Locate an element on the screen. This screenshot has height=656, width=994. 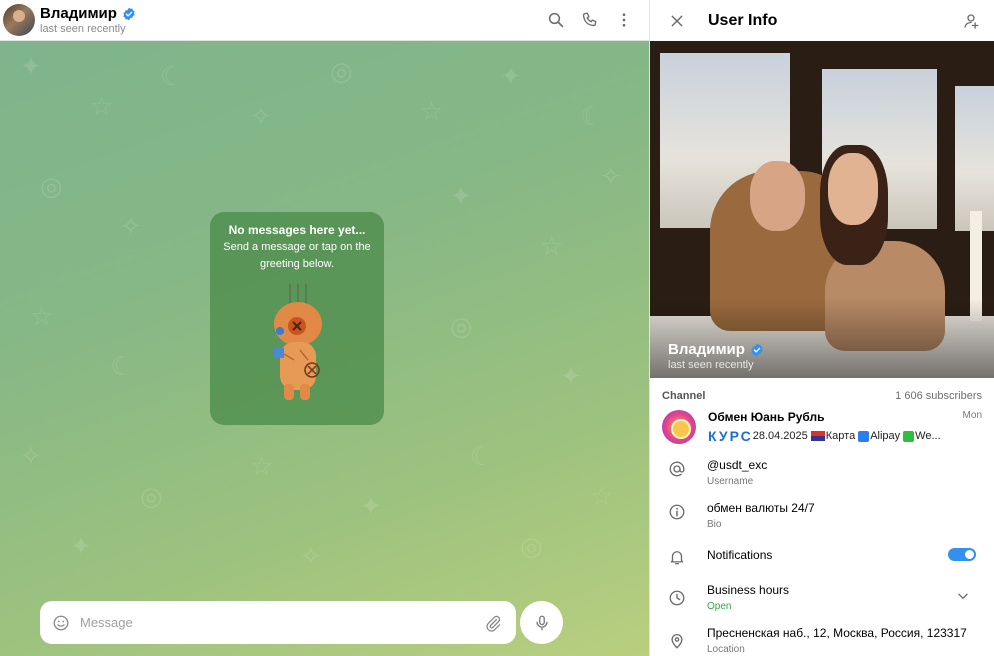
channel-preview-alipay: Alipay is located at coordinates (885, 436).